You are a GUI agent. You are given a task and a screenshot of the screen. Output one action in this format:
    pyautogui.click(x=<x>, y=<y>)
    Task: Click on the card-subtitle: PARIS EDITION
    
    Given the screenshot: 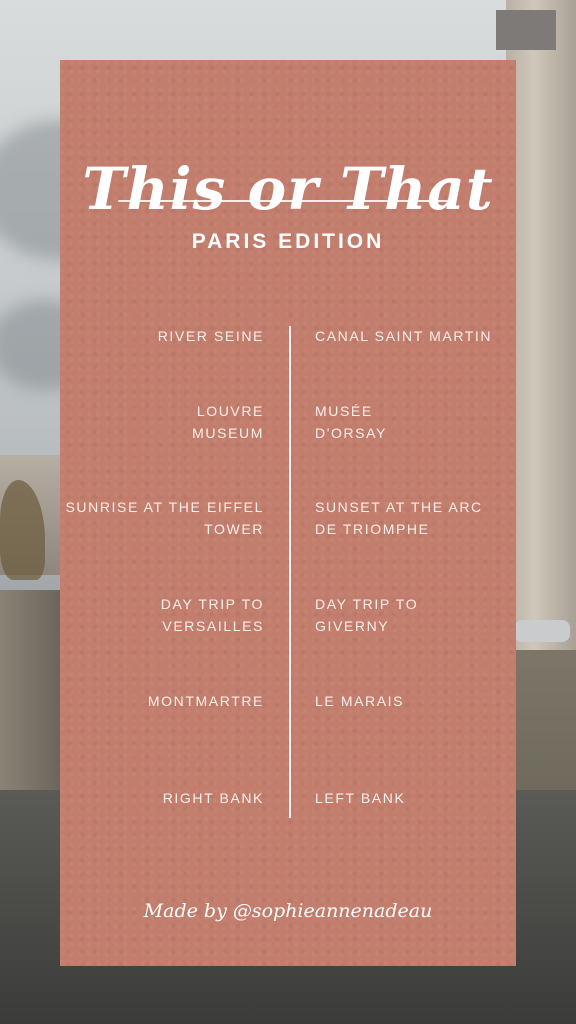 What is the action you would take?
    pyautogui.click(x=288, y=241)
    